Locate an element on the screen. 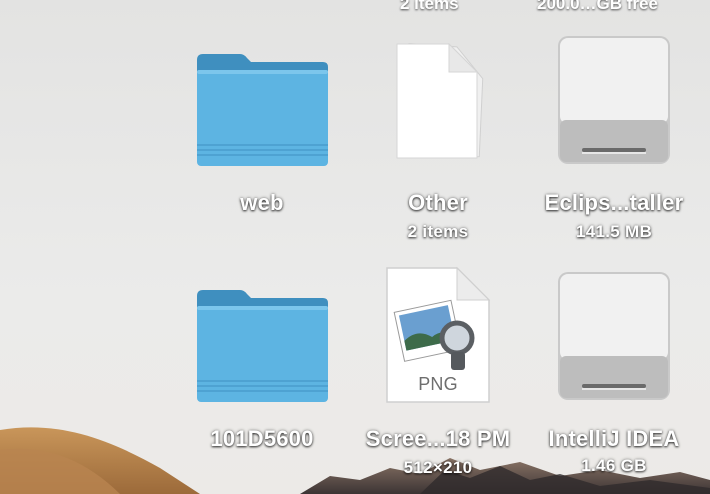 Image resolution: width=710 pixels, height=494 pixels. item-png-type: PNG is located at coordinates (438, 384).